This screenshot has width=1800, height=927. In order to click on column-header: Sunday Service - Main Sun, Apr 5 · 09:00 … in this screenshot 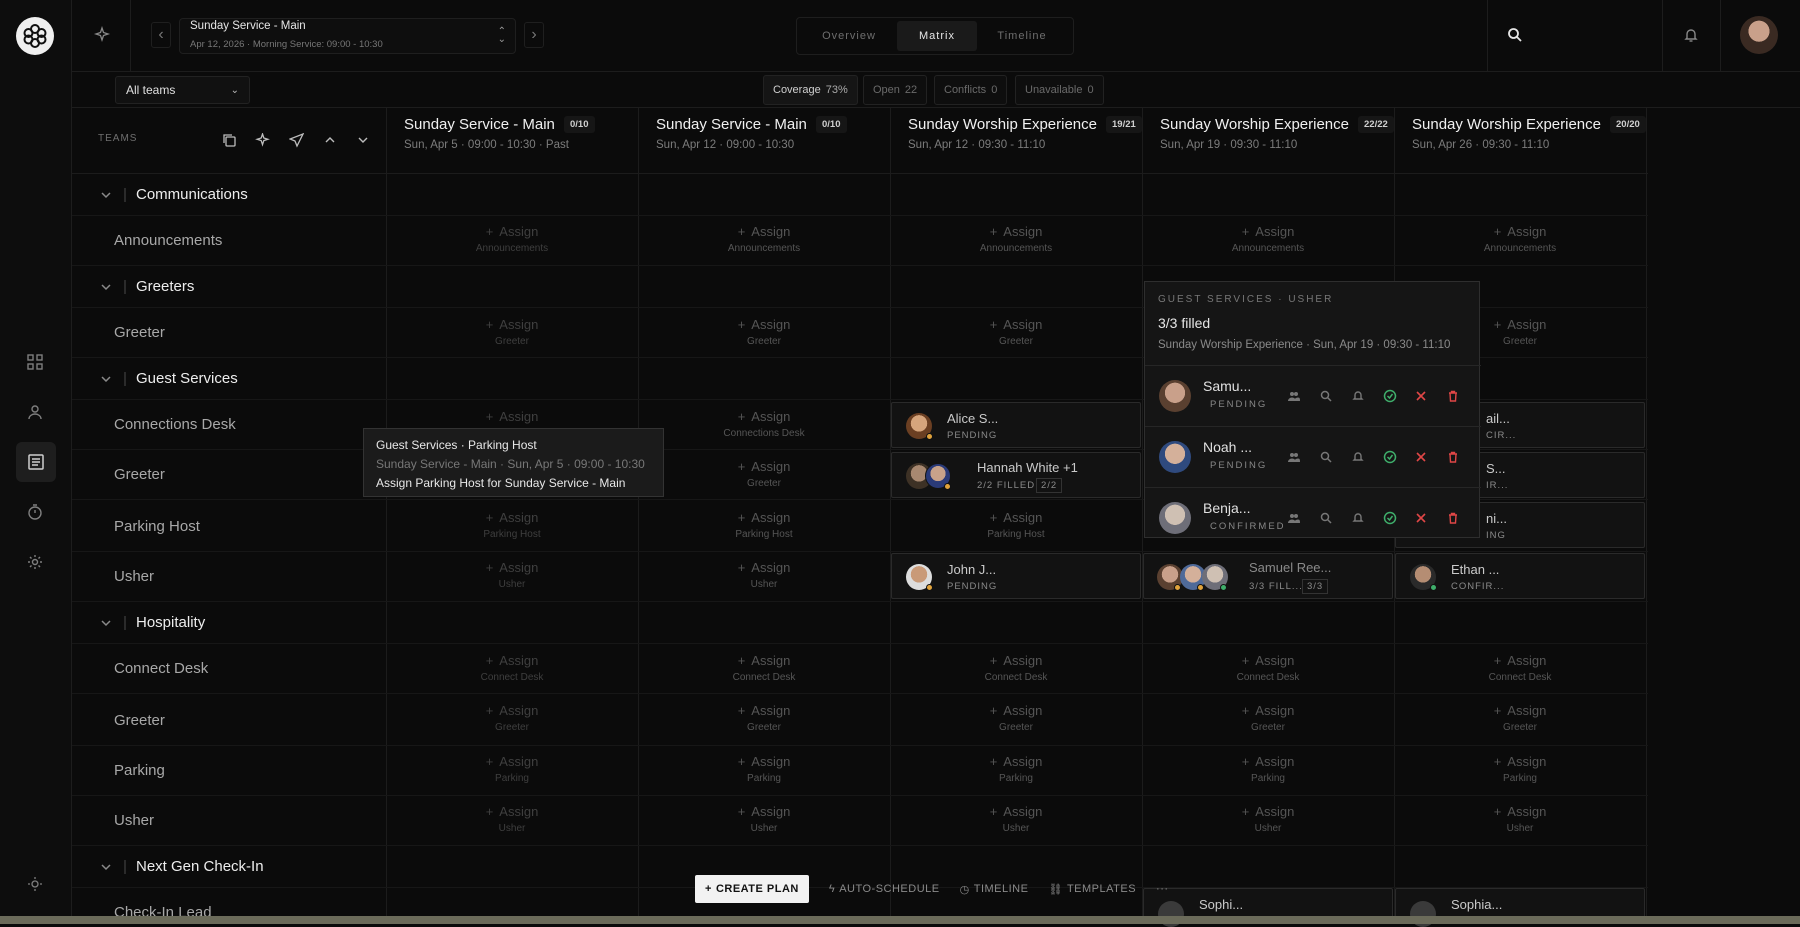, I will do `click(514, 141)`.